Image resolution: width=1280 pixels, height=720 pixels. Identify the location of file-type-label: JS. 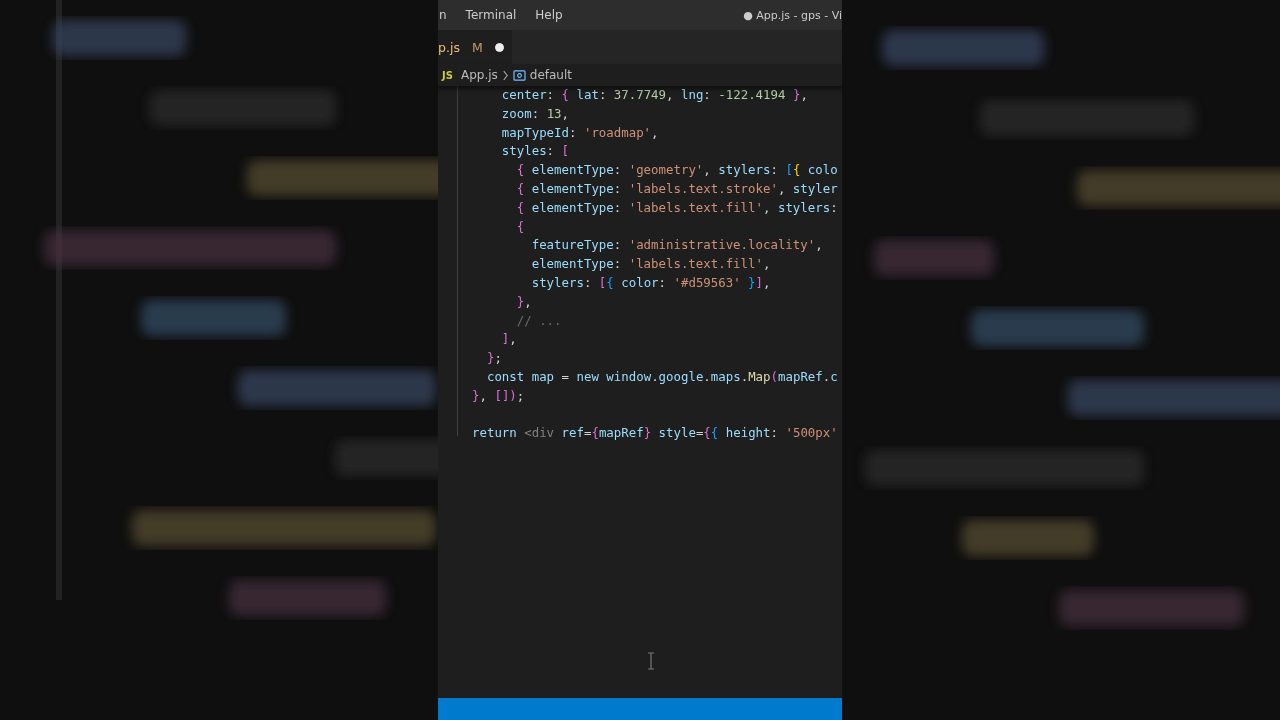
(447, 75).